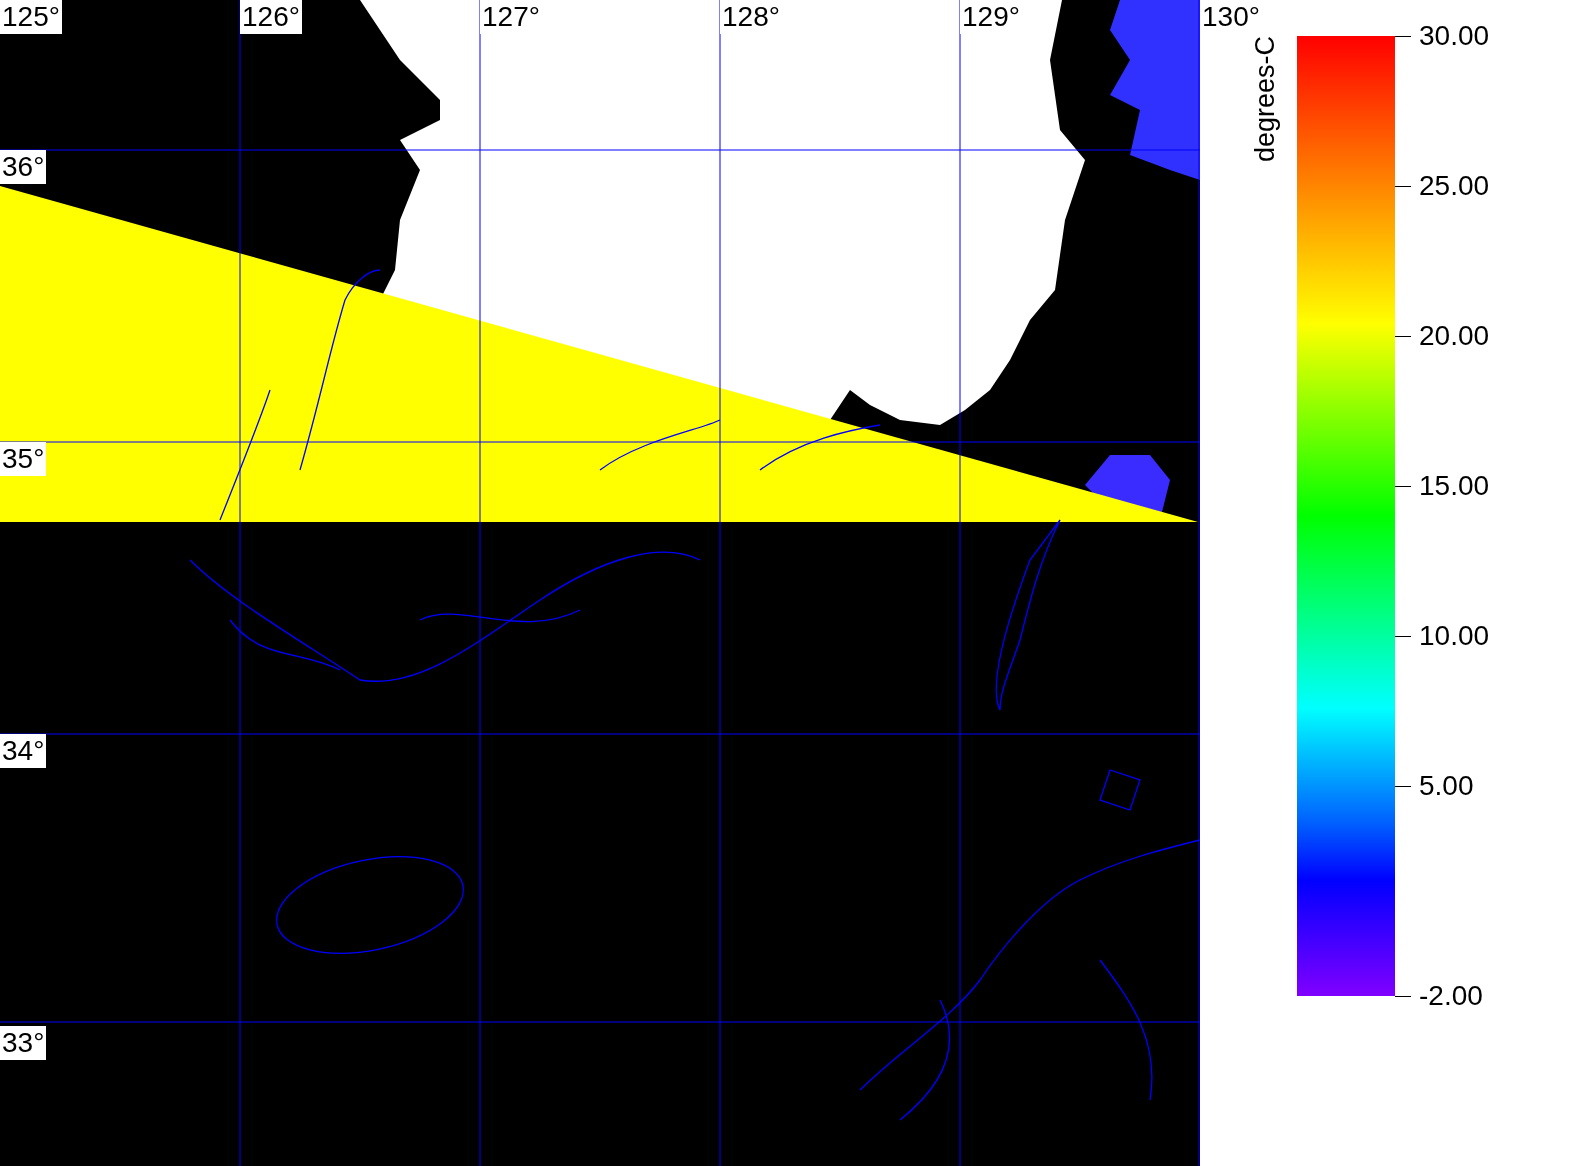 The image size is (1591, 1166). What do you see at coordinates (1454, 186) in the screenshot?
I see `tick-label: 25.00` at bounding box center [1454, 186].